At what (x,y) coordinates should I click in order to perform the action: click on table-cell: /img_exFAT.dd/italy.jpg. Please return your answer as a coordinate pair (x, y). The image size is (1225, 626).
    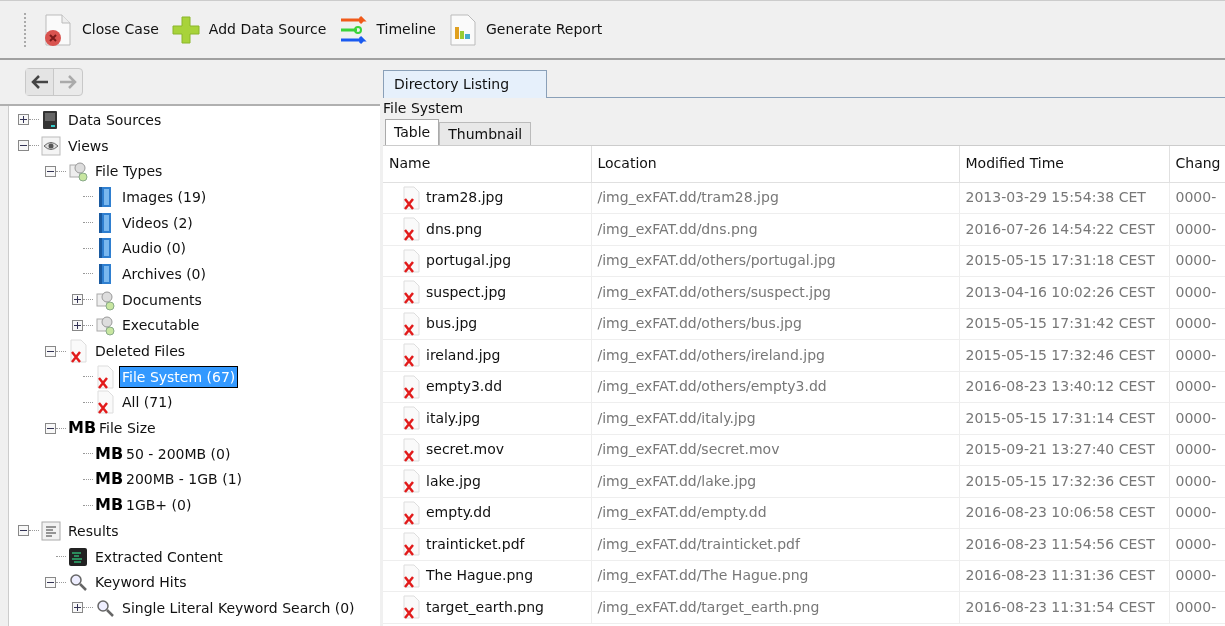
    Looking at the image, I should click on (775, 418).